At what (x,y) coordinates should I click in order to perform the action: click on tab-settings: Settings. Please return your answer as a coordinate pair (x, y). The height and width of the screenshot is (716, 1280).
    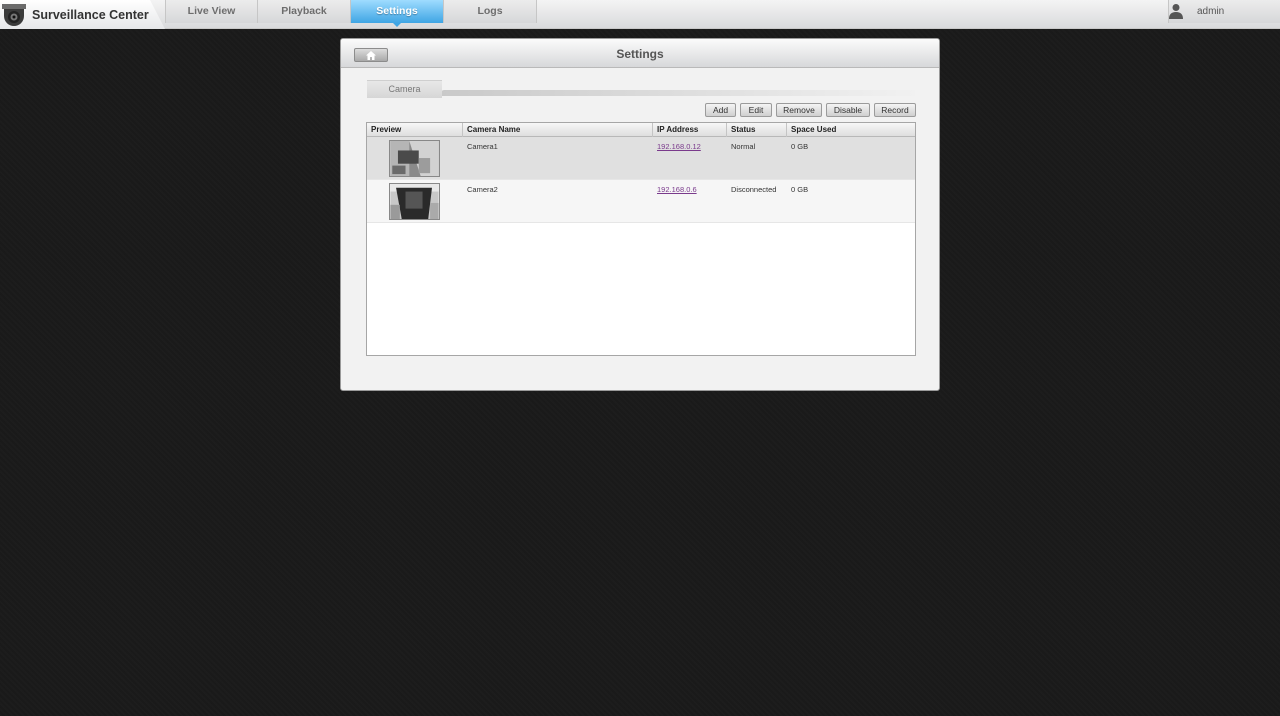
    Looking at the image, I should click on (397, 13).